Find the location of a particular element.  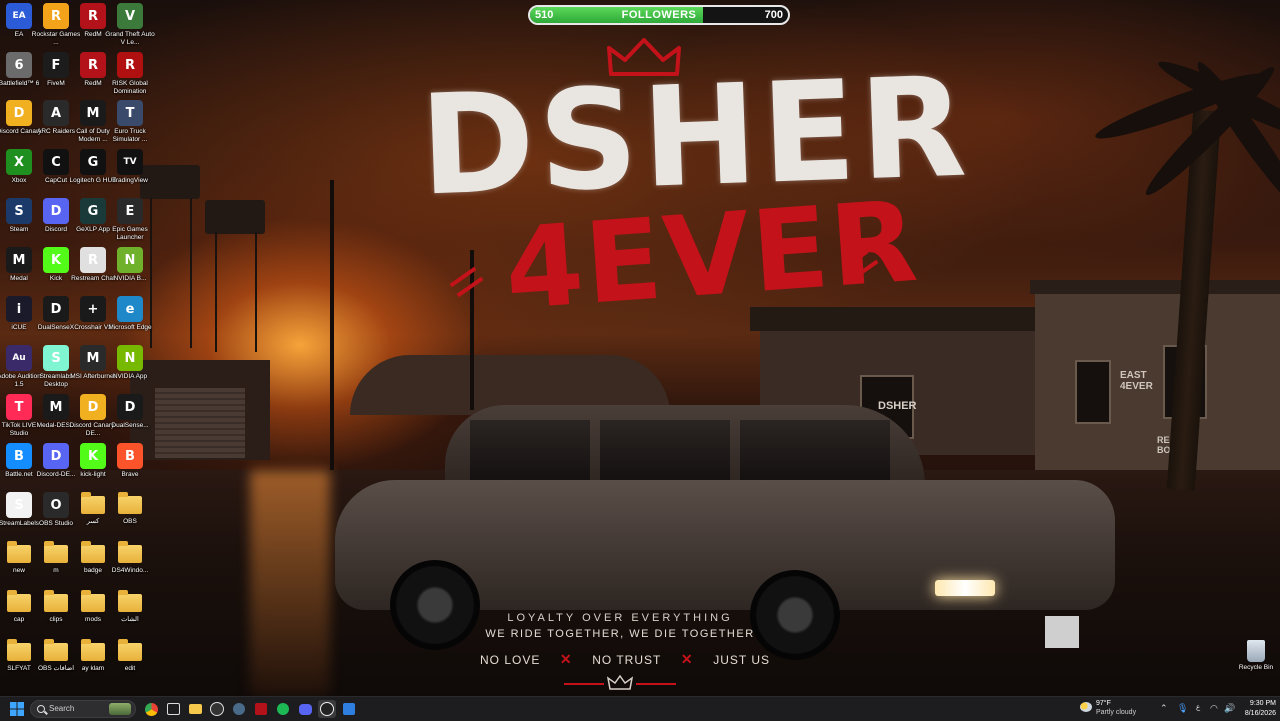

ea-icon: EA is located at coordinates (19, 16).